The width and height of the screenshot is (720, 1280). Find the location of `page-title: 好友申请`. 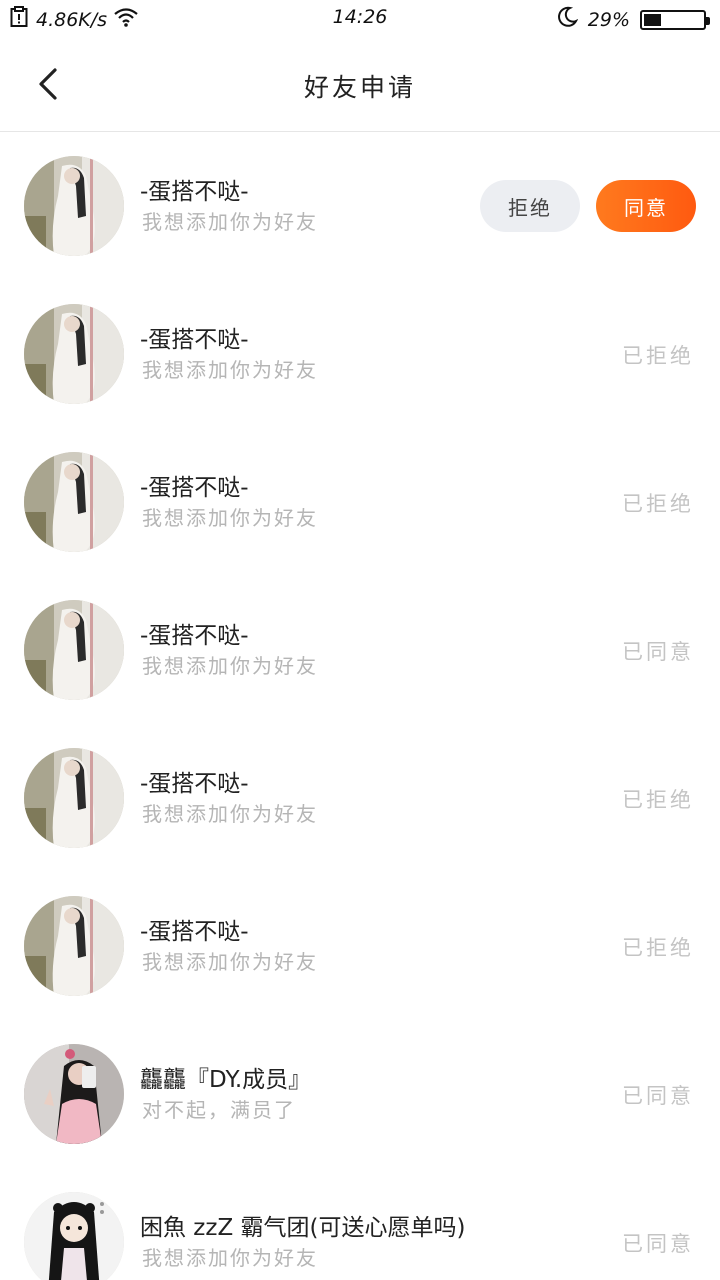

page-title: 好友申请 is located at coordinates (359, 87).